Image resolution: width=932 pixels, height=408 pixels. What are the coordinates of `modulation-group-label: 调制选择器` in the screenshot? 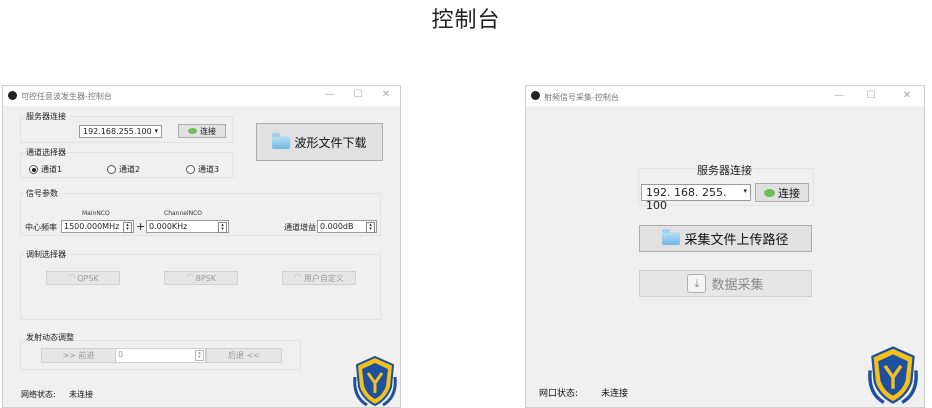 It's located at (46, 254).